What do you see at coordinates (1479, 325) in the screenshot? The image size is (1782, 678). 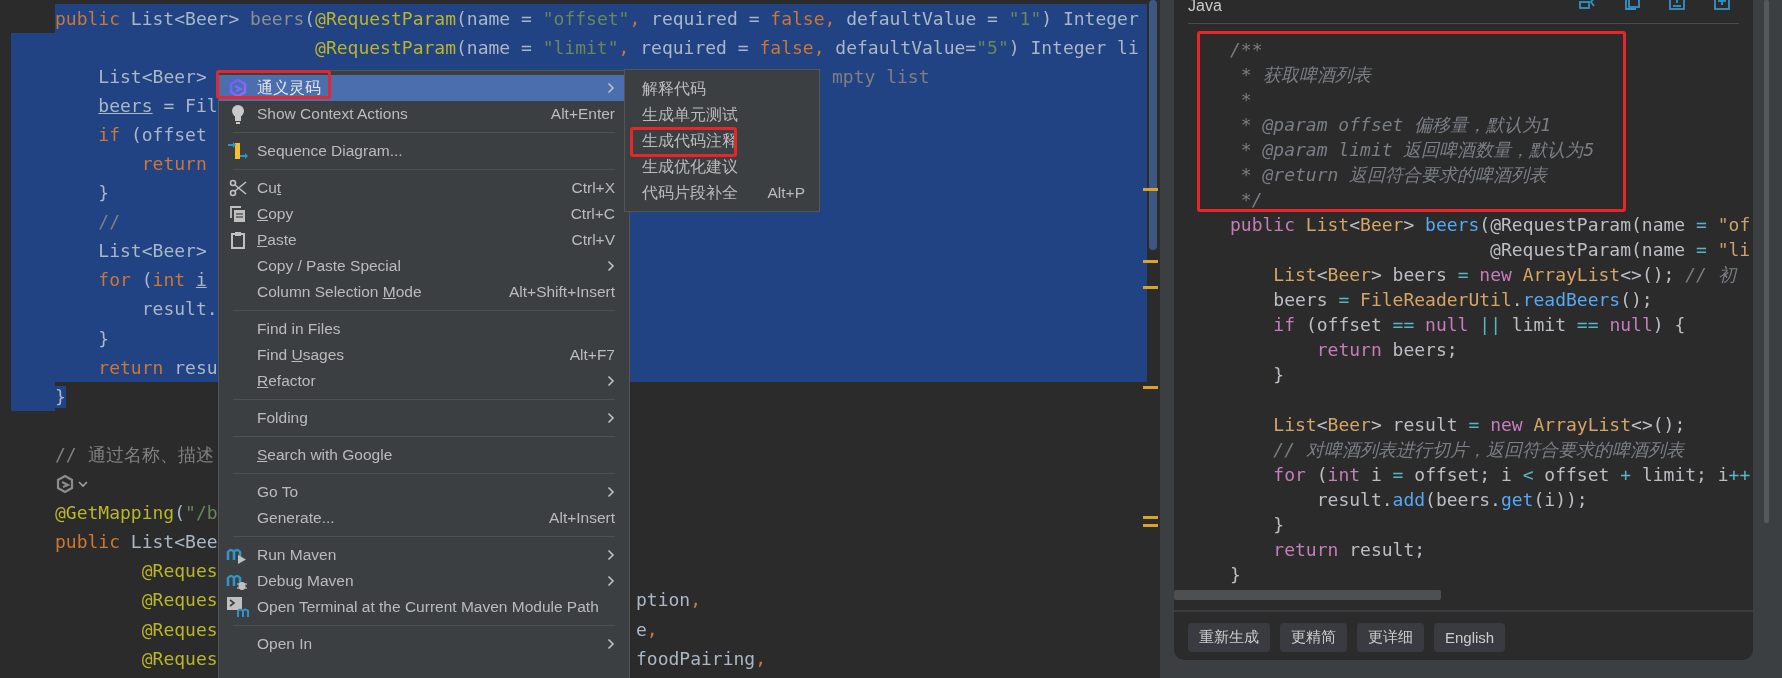 I see `code-line: if (offset == null || limit == null) {` at bounding box center [1479, 325].